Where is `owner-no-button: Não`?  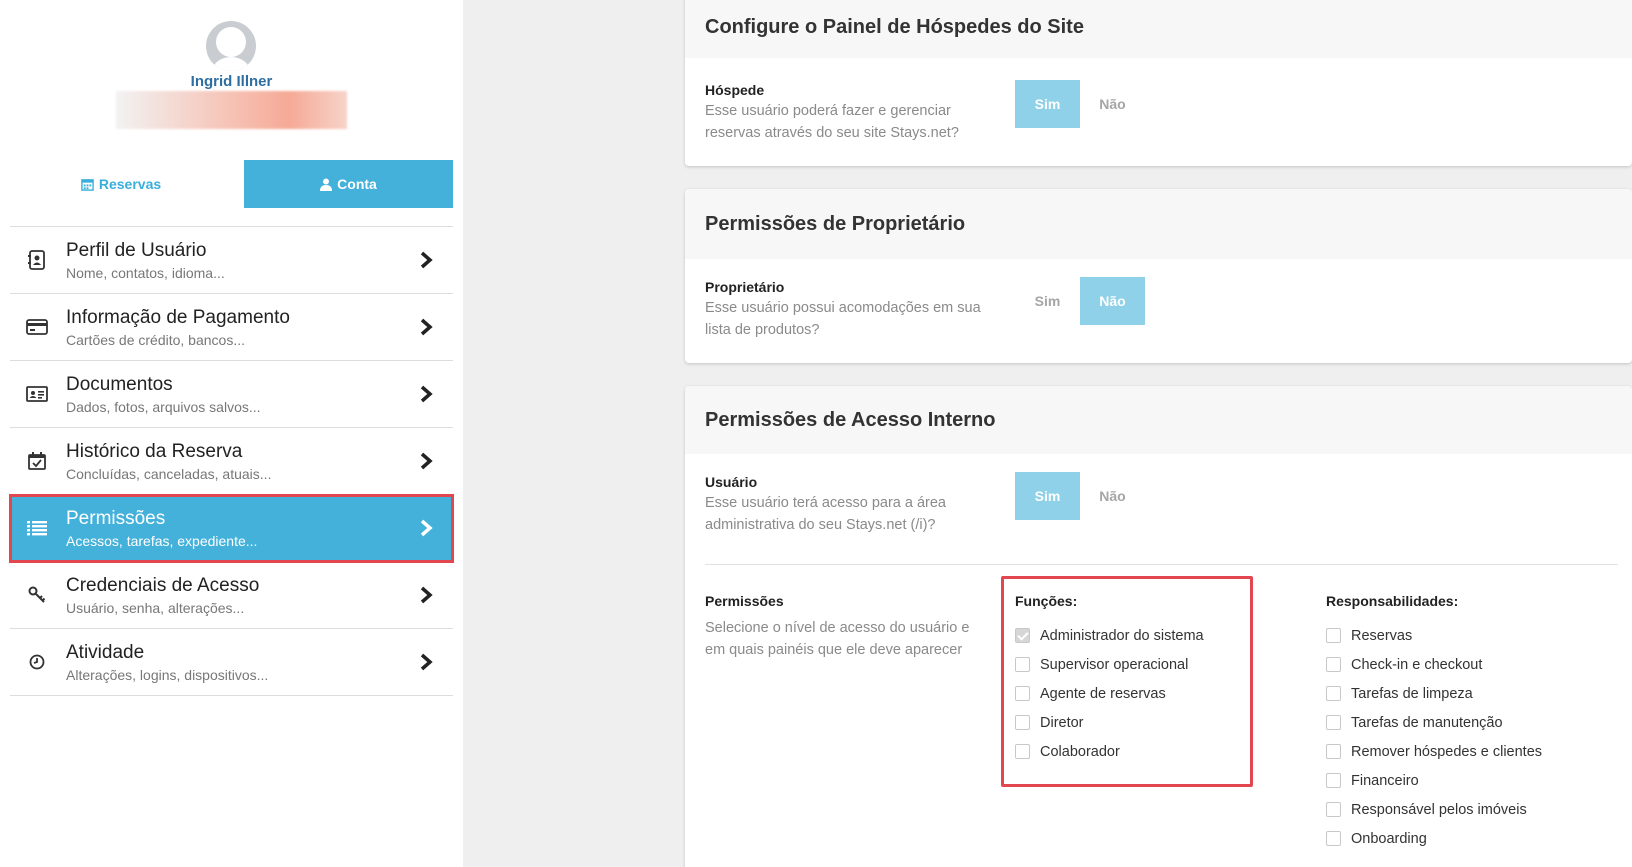 owner-no-button: Não is located at coordinates (1112, 301).